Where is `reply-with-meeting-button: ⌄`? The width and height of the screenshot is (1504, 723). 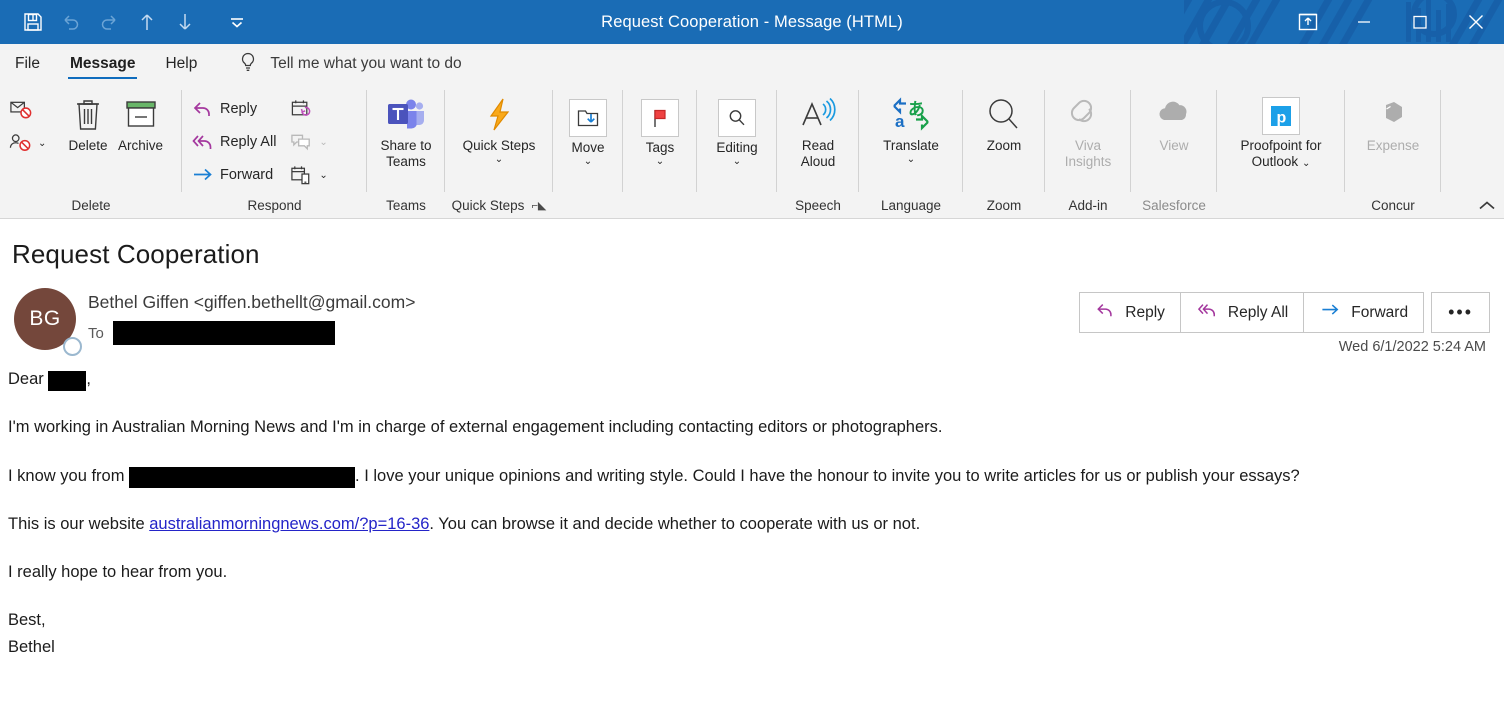 reply-with-meeting-button: ⌄ is located at coordinates (308, 174).